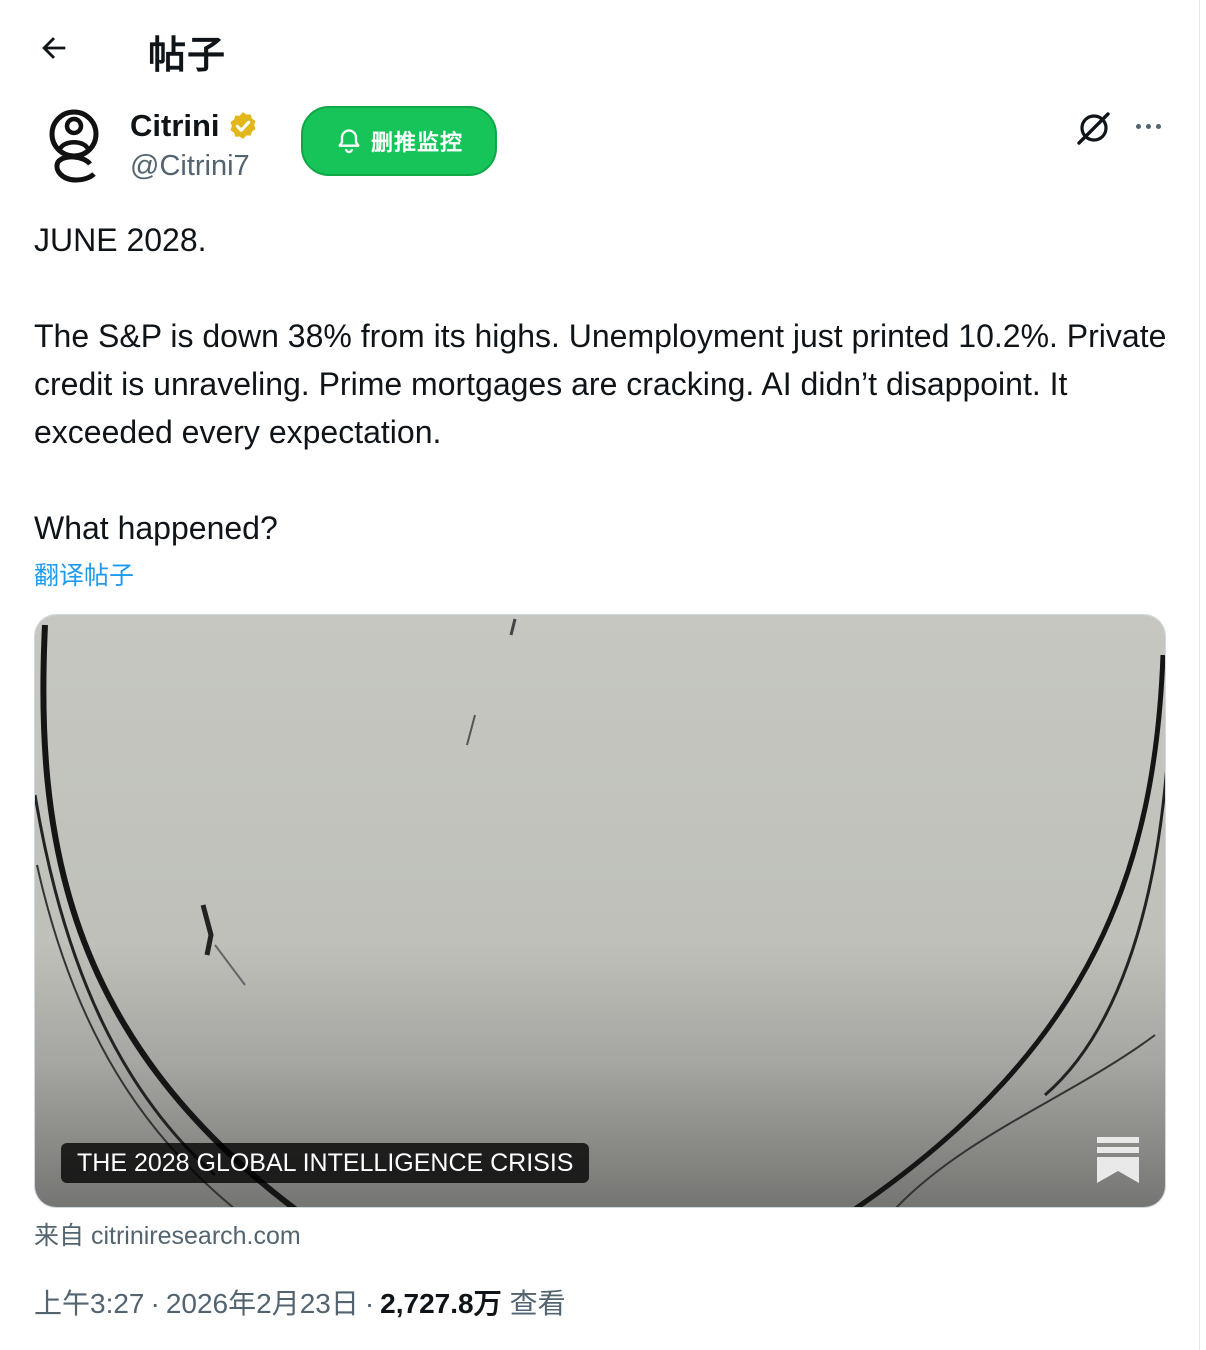 The height and width of the screenshot is (1350, 1206). I want to click on views-label: 查看, so click(537, 1303).